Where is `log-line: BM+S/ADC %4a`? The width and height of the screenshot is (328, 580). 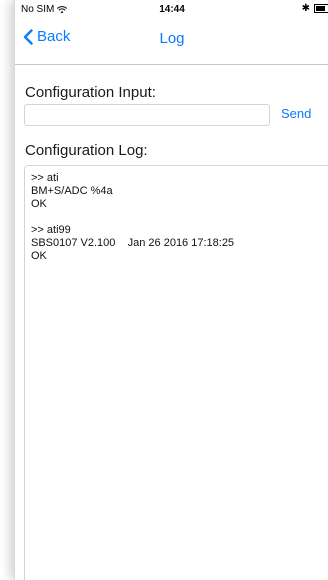 log-line: BM+S/ADC %4a is located at coordinates (72, 191).